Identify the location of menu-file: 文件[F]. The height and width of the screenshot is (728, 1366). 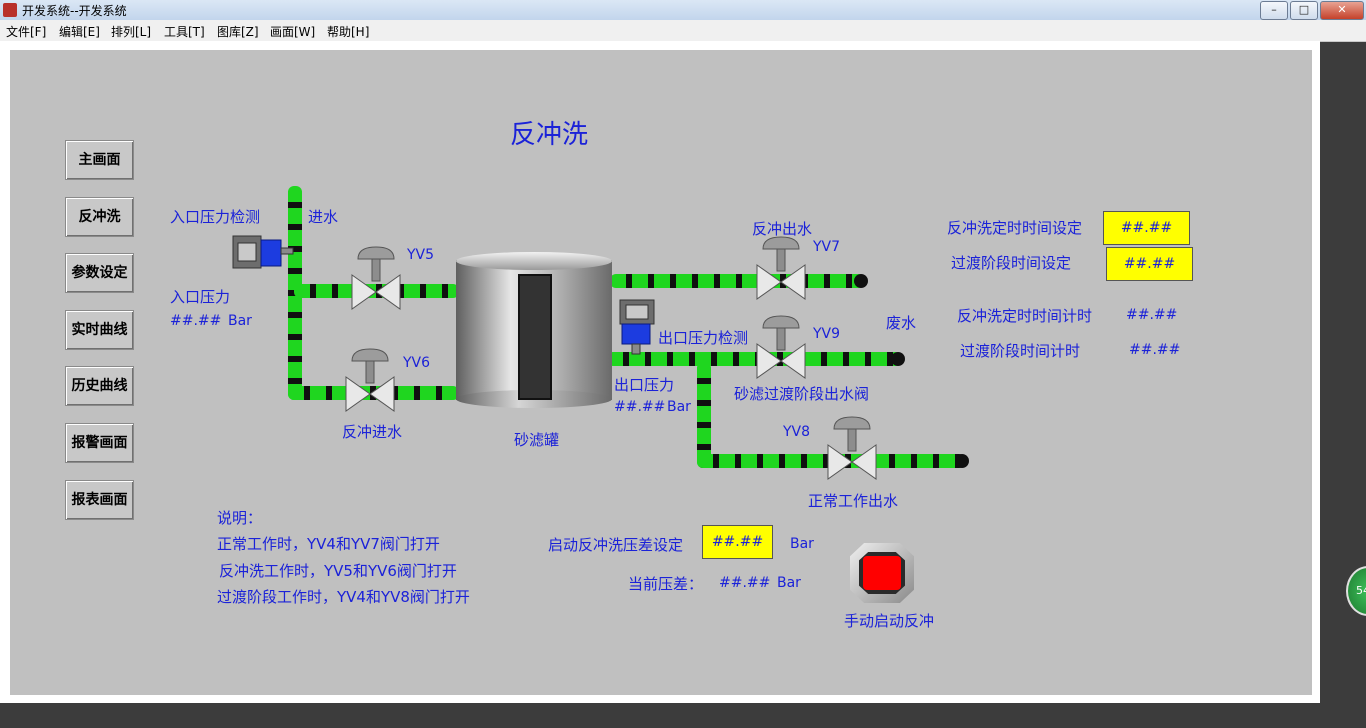
(26, 31).